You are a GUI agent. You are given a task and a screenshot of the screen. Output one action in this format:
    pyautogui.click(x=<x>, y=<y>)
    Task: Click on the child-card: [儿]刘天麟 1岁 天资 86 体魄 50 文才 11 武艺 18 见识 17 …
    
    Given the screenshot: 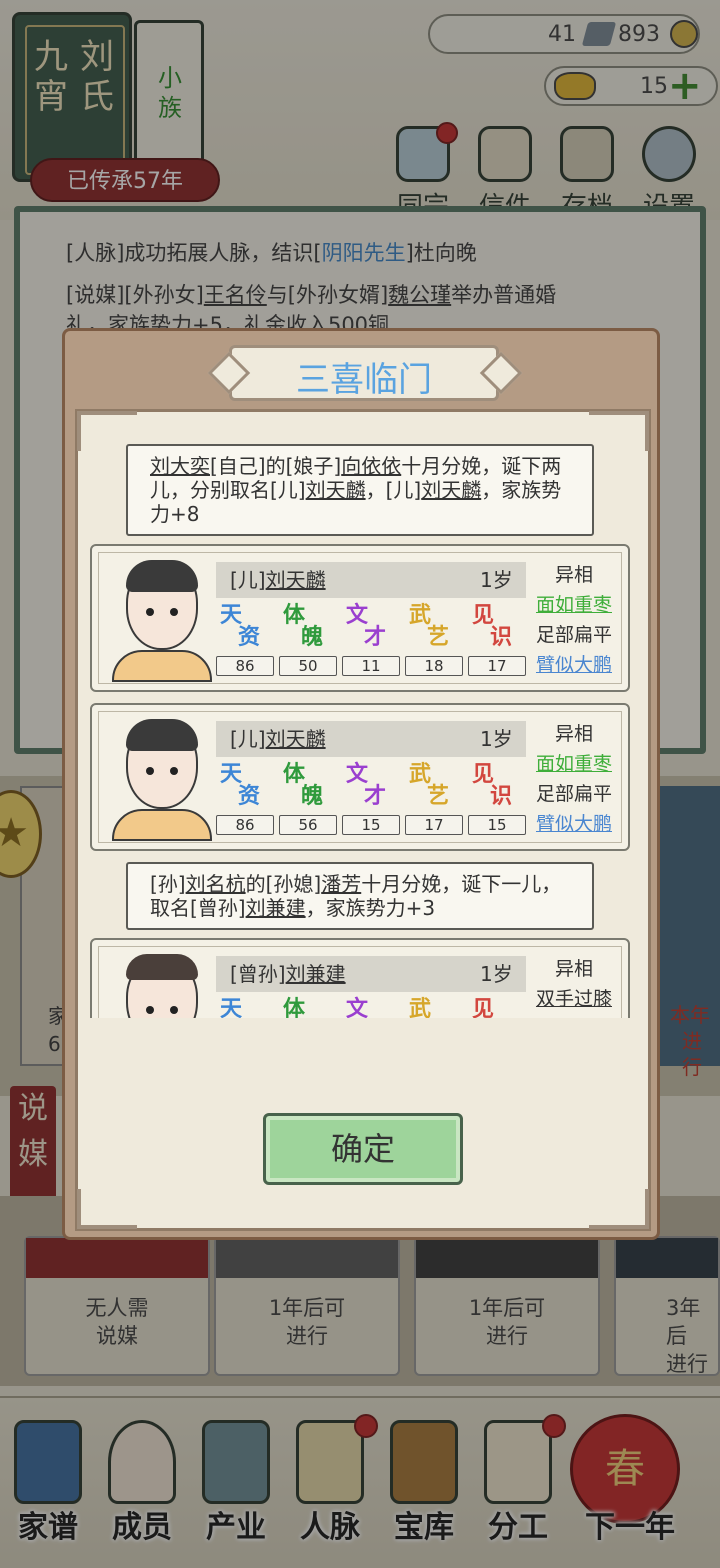 What is the action you would take?
    pyautogui.click(x=360, y=618)
    